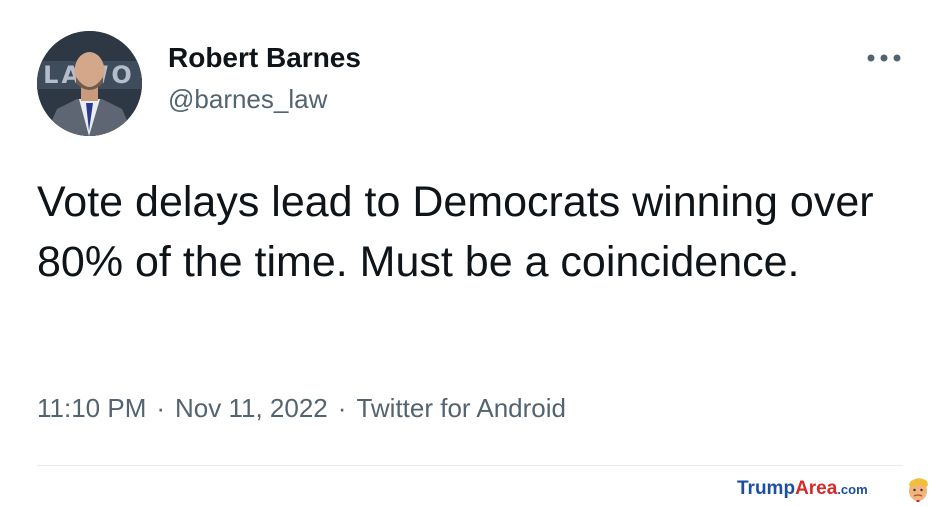  I want to click on author-handle: @barnes_law, so click(247, 99).